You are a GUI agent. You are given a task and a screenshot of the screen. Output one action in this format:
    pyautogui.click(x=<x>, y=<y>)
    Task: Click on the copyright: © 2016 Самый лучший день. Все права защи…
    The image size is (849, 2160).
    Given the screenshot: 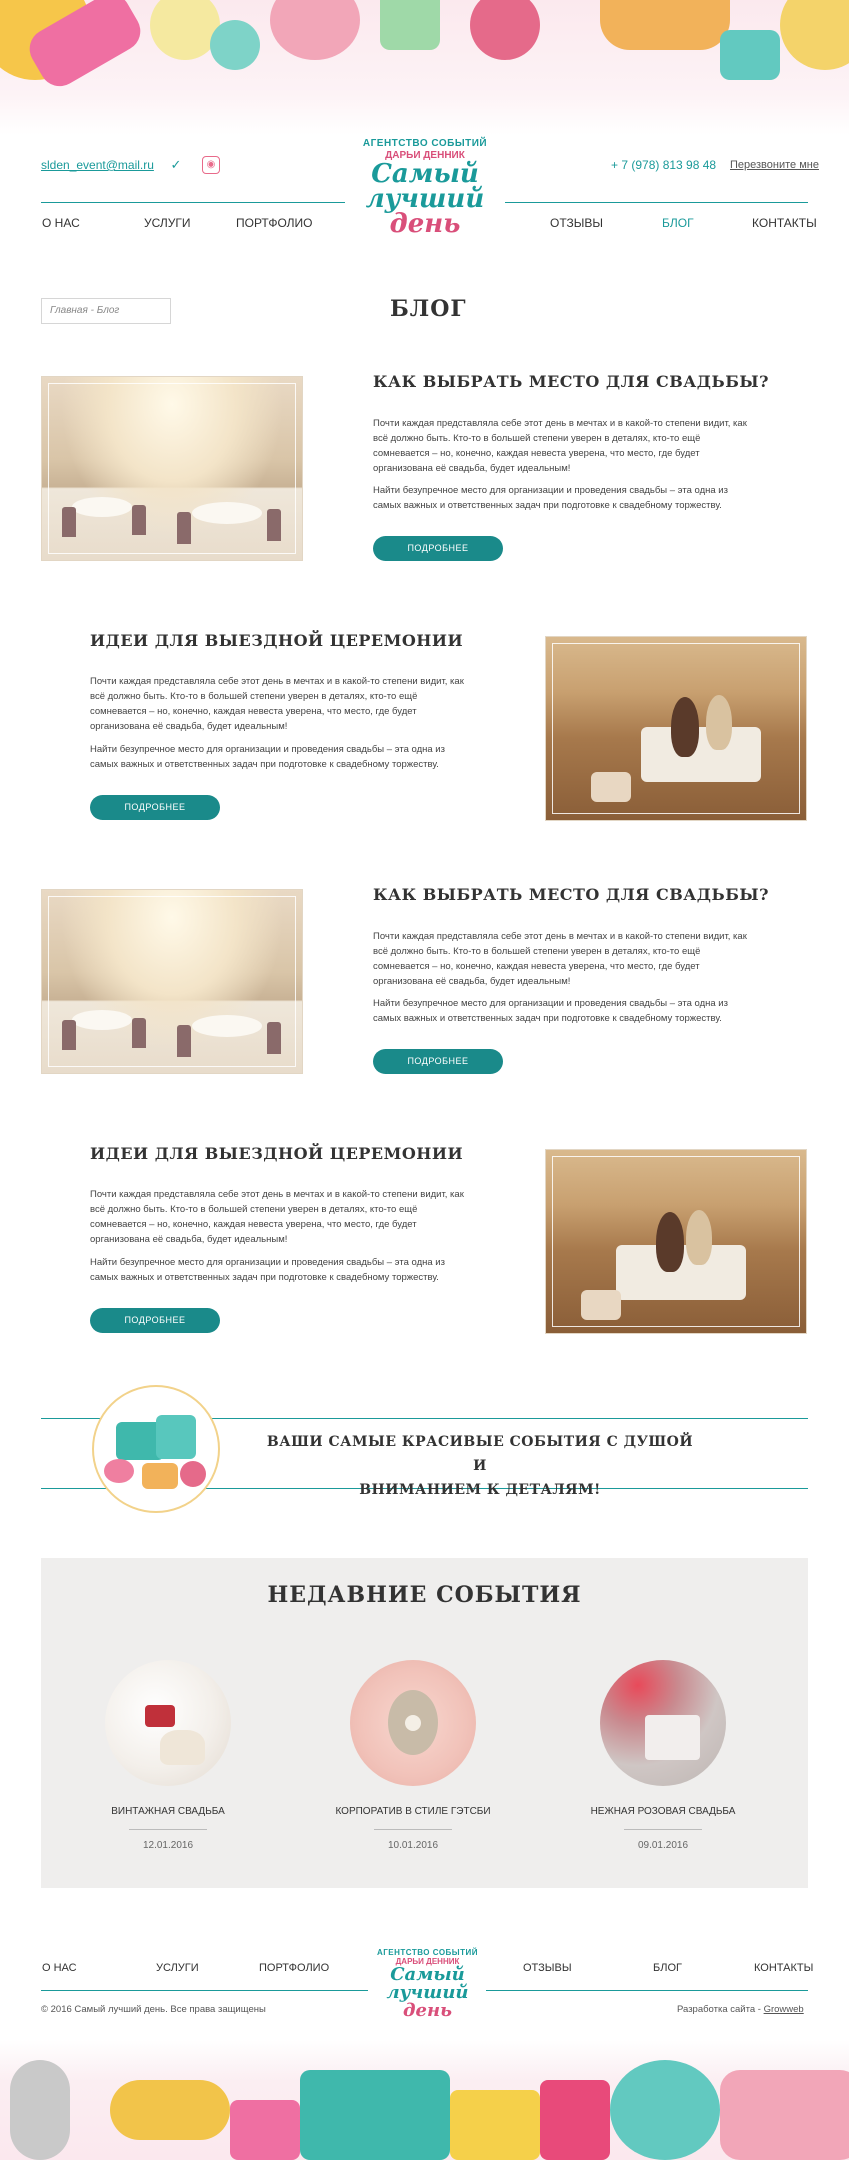 What is the action you would take?
    pyautogui.click(x=153, y=2009)
    